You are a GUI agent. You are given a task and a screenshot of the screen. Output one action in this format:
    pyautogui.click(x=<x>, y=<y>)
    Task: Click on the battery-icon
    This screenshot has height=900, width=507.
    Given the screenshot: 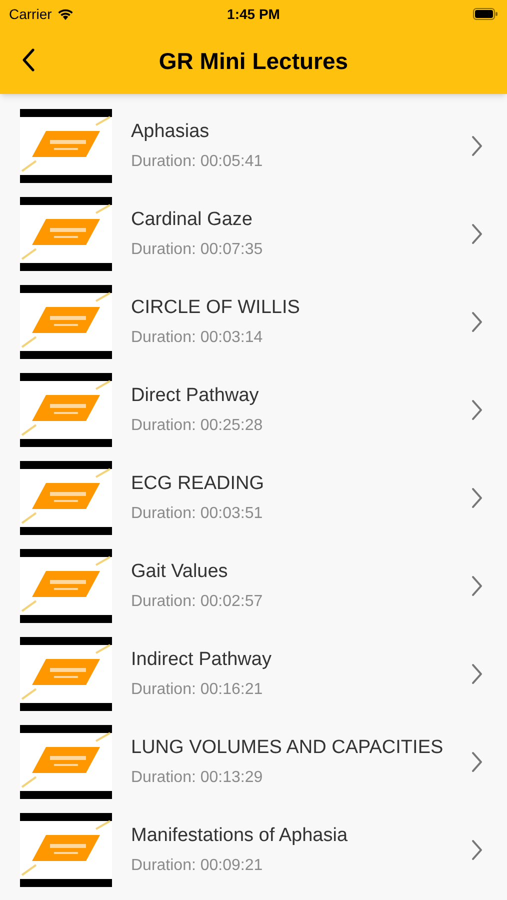 What is the action you would take?
    pyautogui.click(x=485, y=14)
    